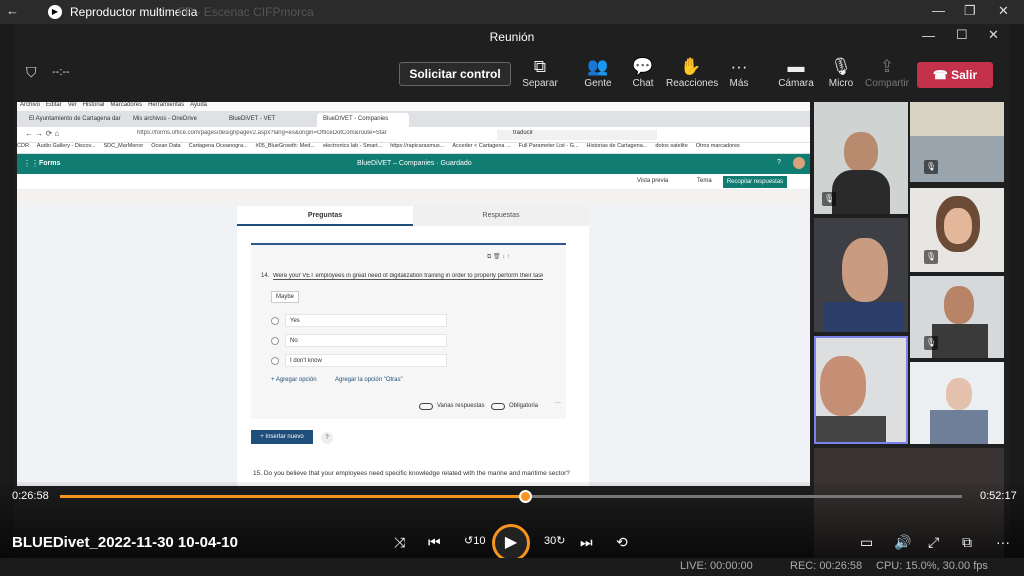 The image size is (1024, 576). Describe the element at coordinates (124, 146) in the screenshot. I see `bookmark: SDC_MarMenor` at that location.